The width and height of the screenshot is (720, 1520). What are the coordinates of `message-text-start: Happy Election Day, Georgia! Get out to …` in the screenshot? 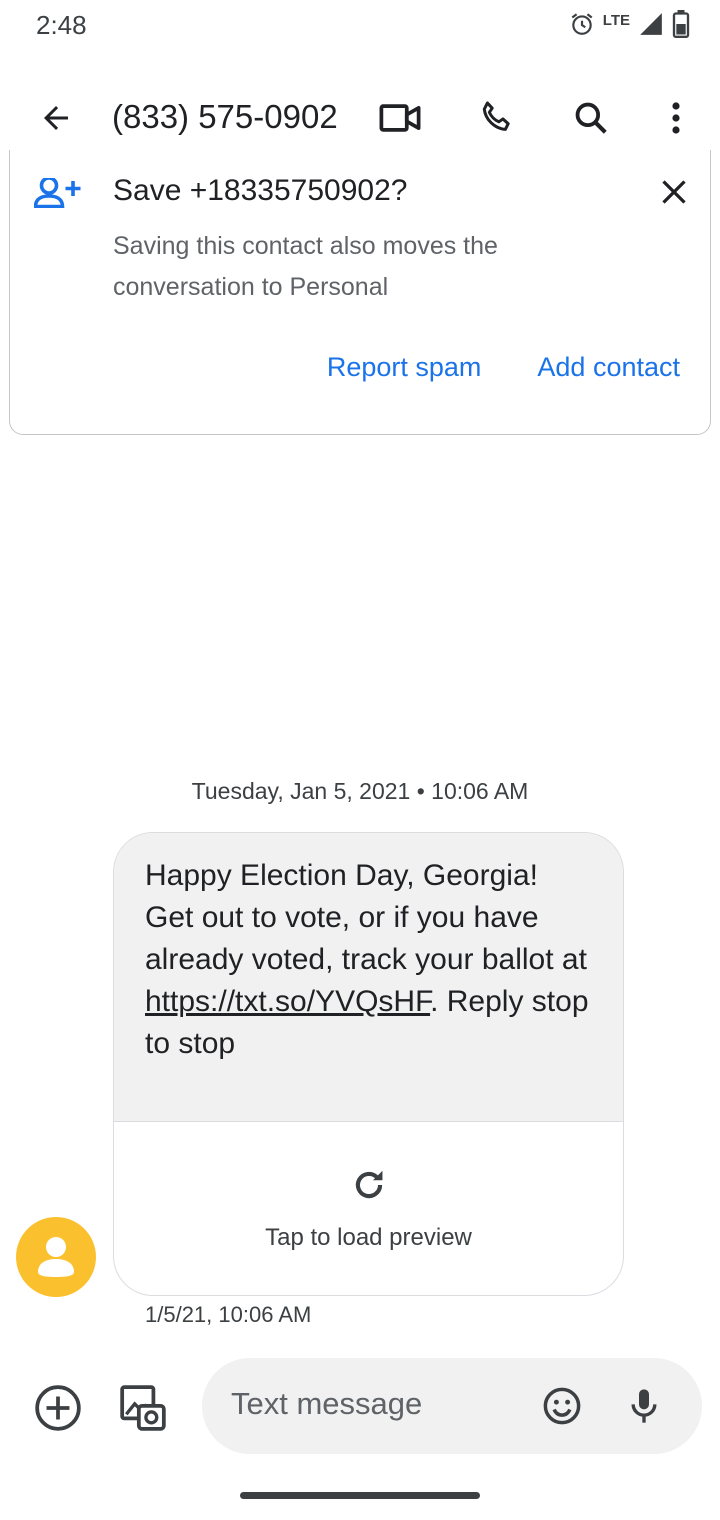 It's located at (366, 917).